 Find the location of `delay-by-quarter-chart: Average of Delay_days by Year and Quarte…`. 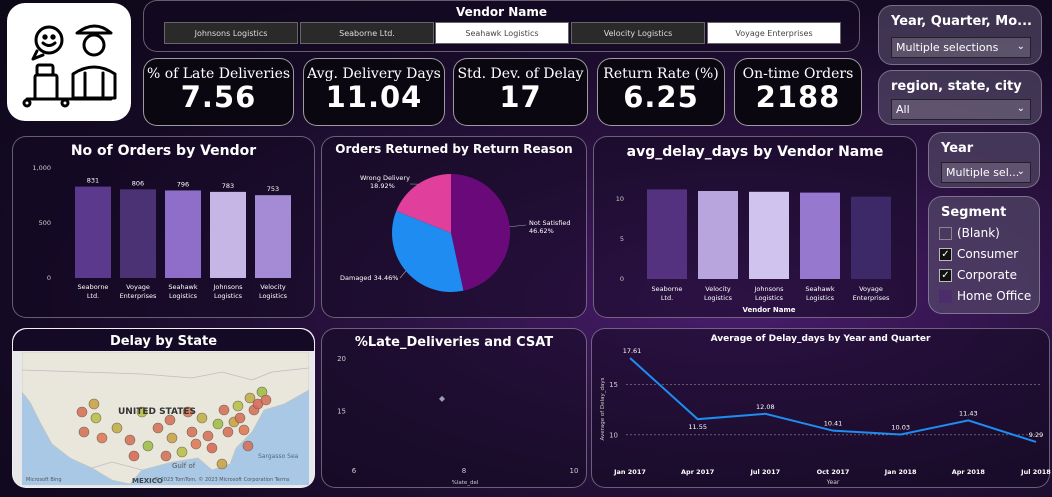

delay-by-quarter-chart: Average of Delay_days by Year and Quarte… is located at coordinates (821, 408).